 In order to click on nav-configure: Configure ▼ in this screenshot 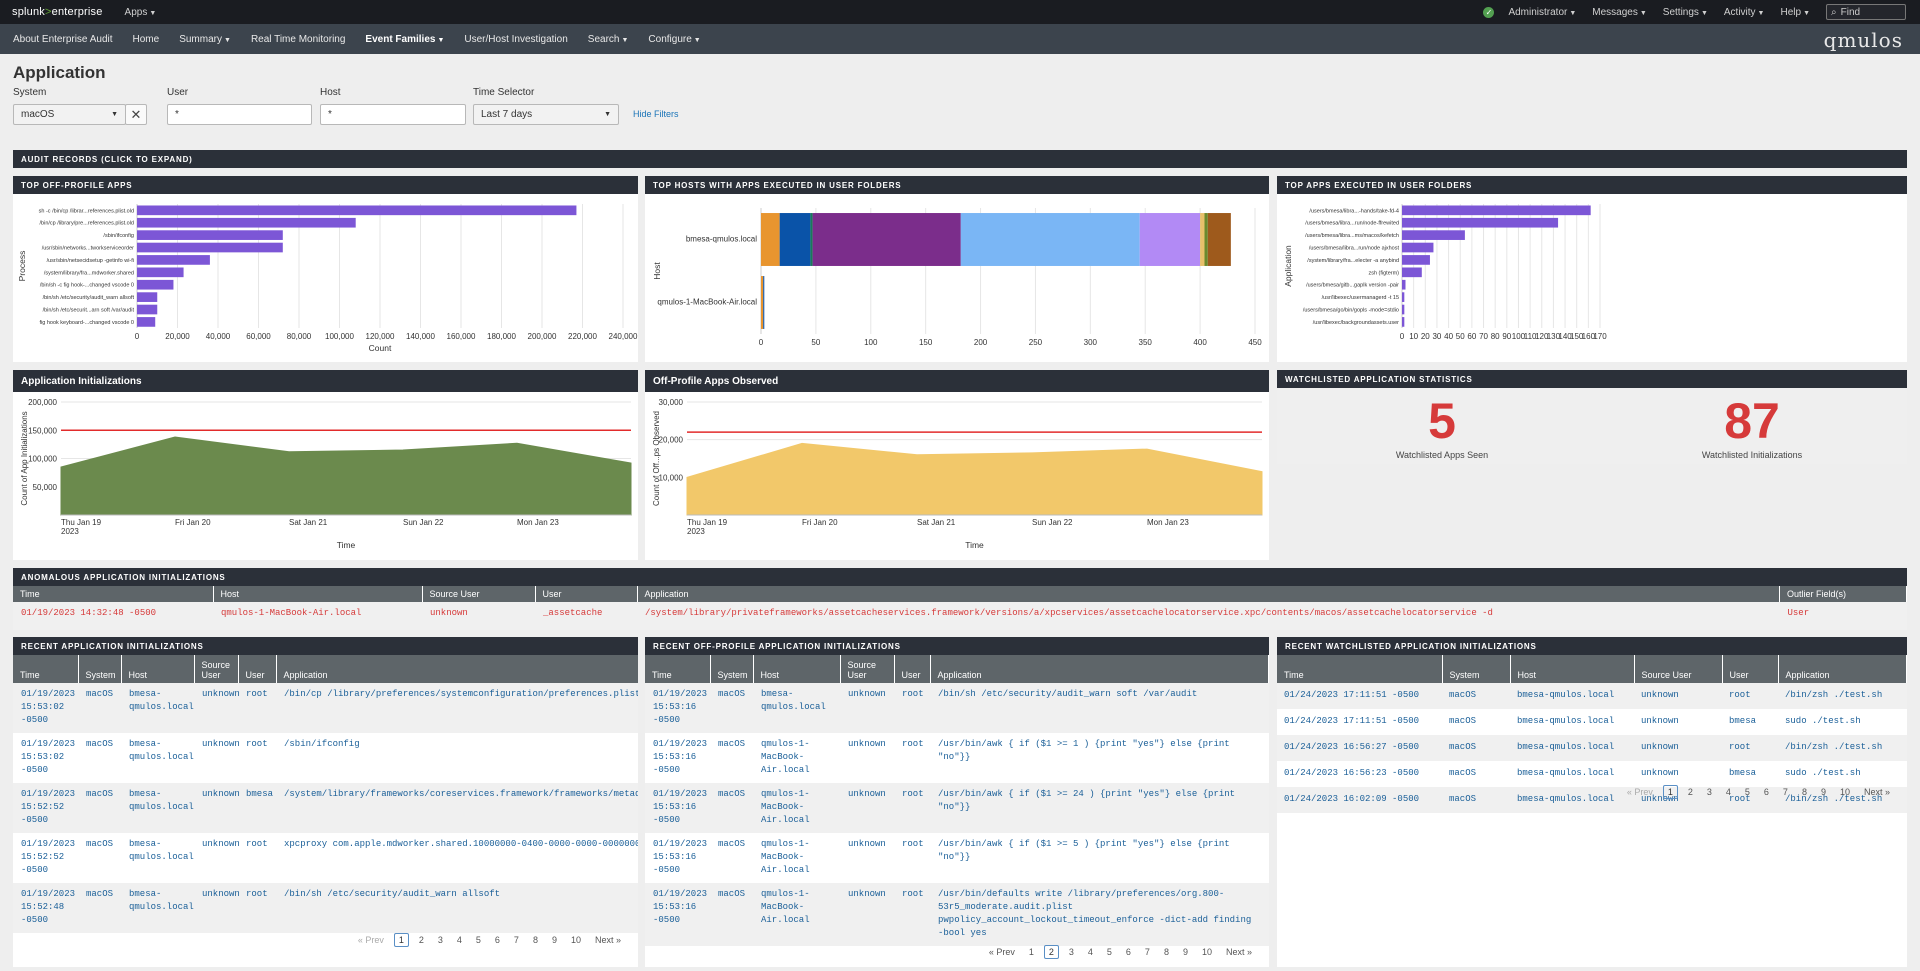, I will do `click(674, 39)`.